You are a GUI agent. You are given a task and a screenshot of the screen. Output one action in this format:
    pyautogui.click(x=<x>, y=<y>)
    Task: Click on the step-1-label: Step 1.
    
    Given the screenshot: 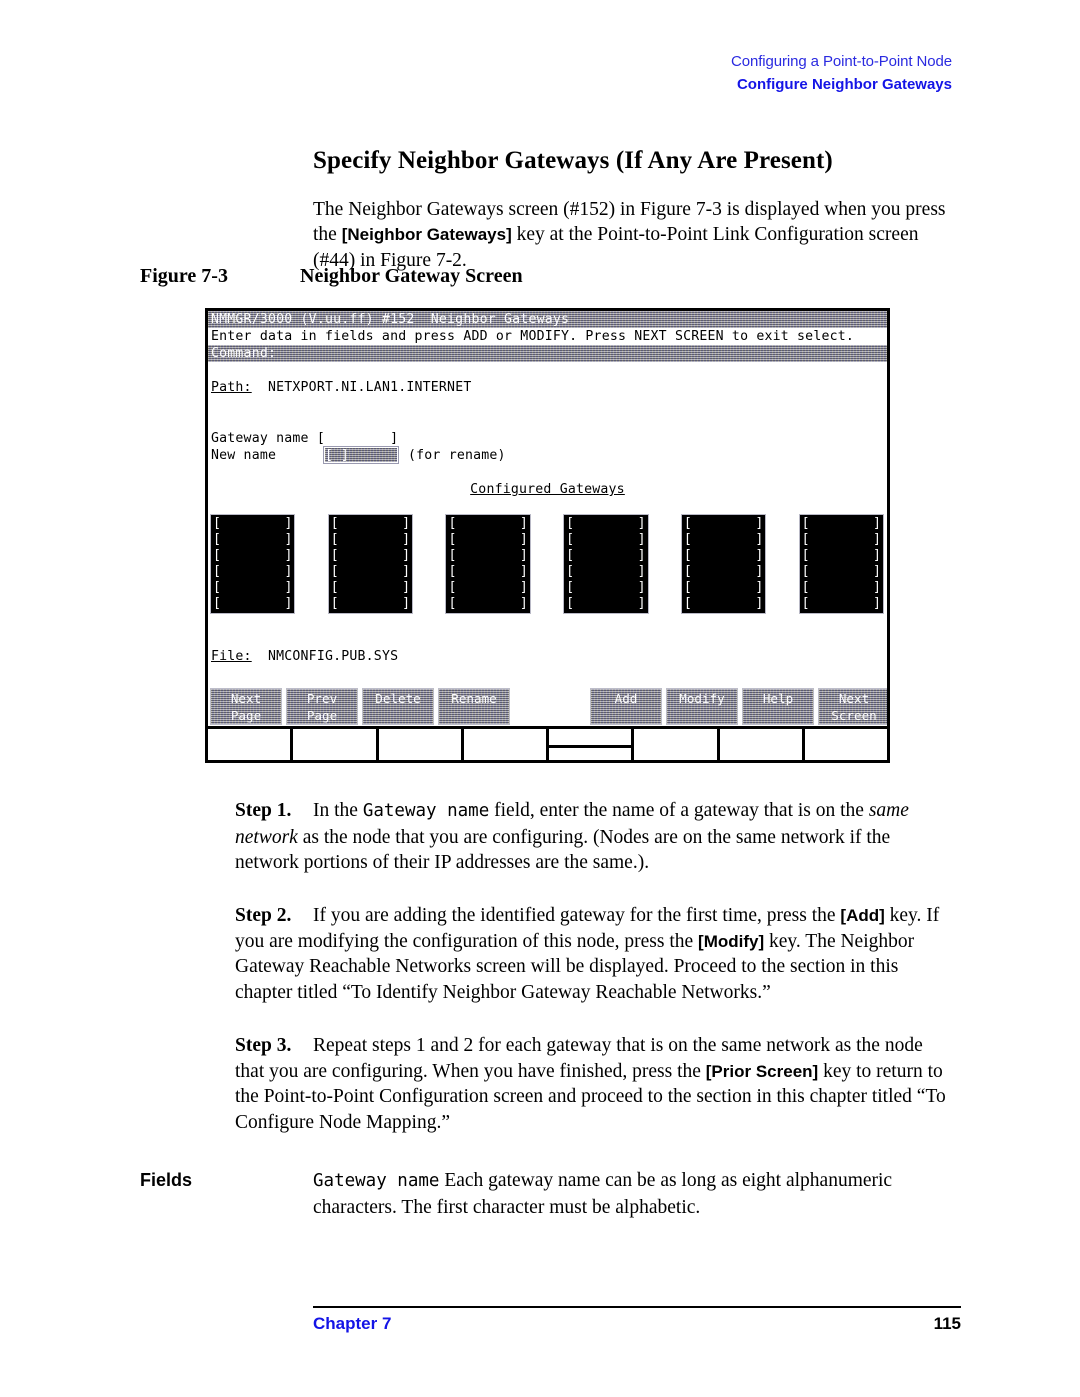 What is the action you would take?
    pyautogui.click(x=263, y=810)
    